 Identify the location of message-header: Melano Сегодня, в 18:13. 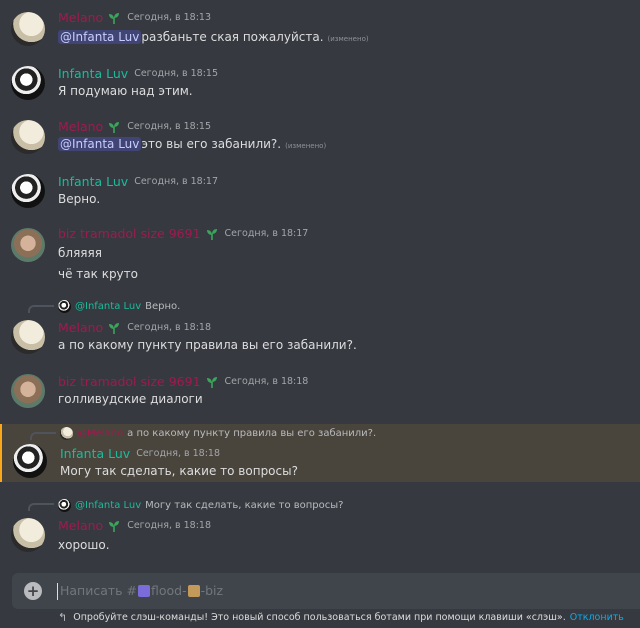
(134, 17).